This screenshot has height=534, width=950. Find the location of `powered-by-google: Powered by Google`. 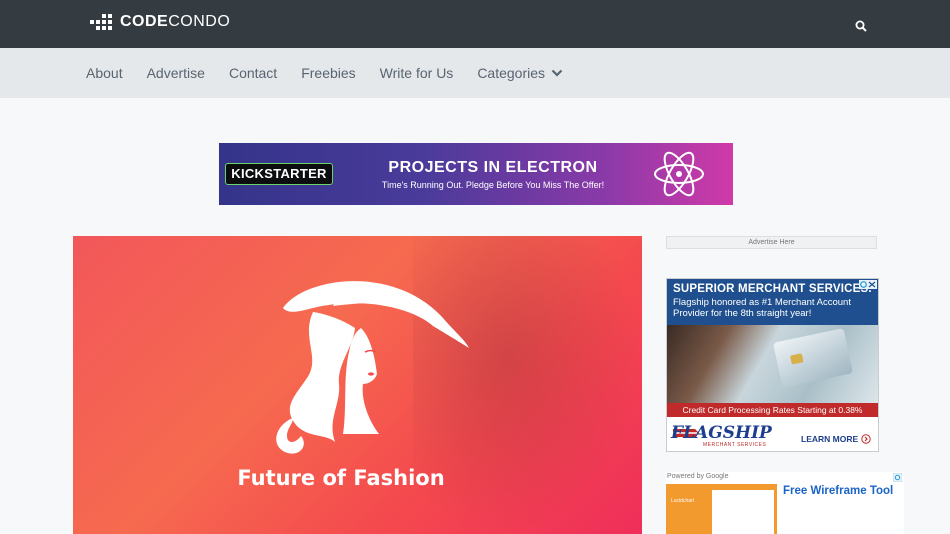

powered-by-google: Powered by Google is located at coordinates (698, 476).